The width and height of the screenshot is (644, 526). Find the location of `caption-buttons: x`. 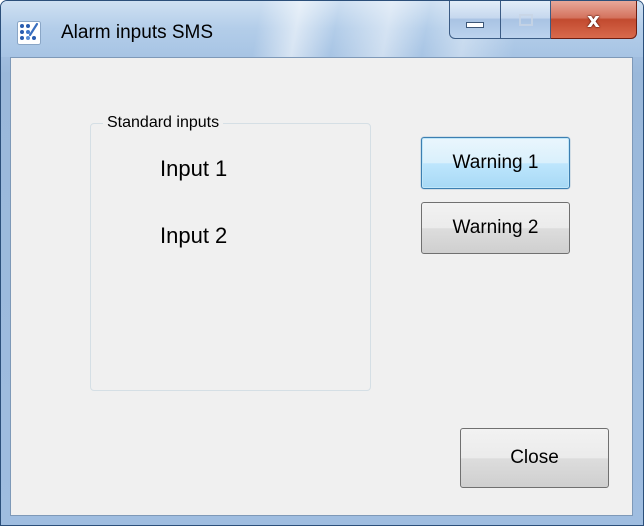

caption-buttons: x is located at coordinates (543, 21).